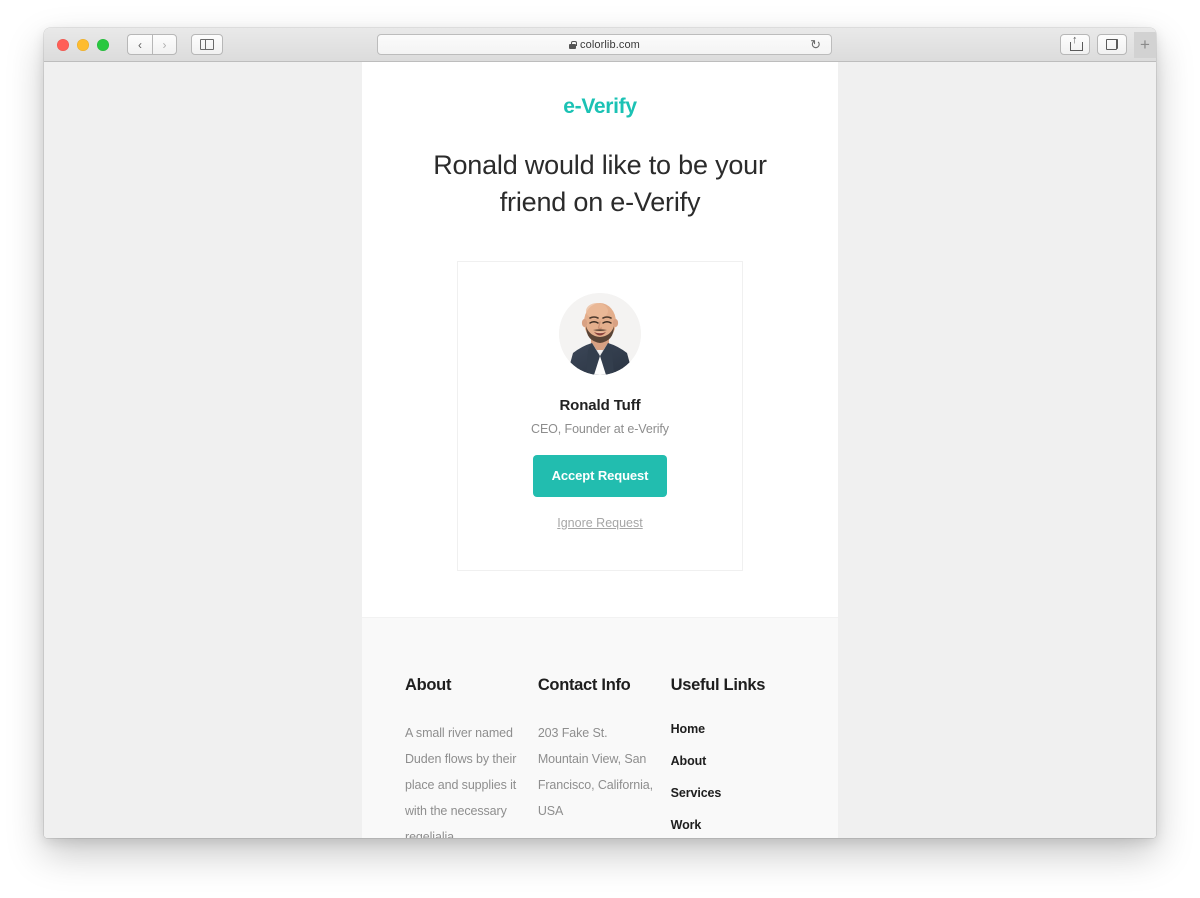 This screenshot has width=1200, height=898. What do you see at coordinates (600, 405) in the screenshot?
I see `person-name: Ronald Tuff` at bounding box center [600, 405].